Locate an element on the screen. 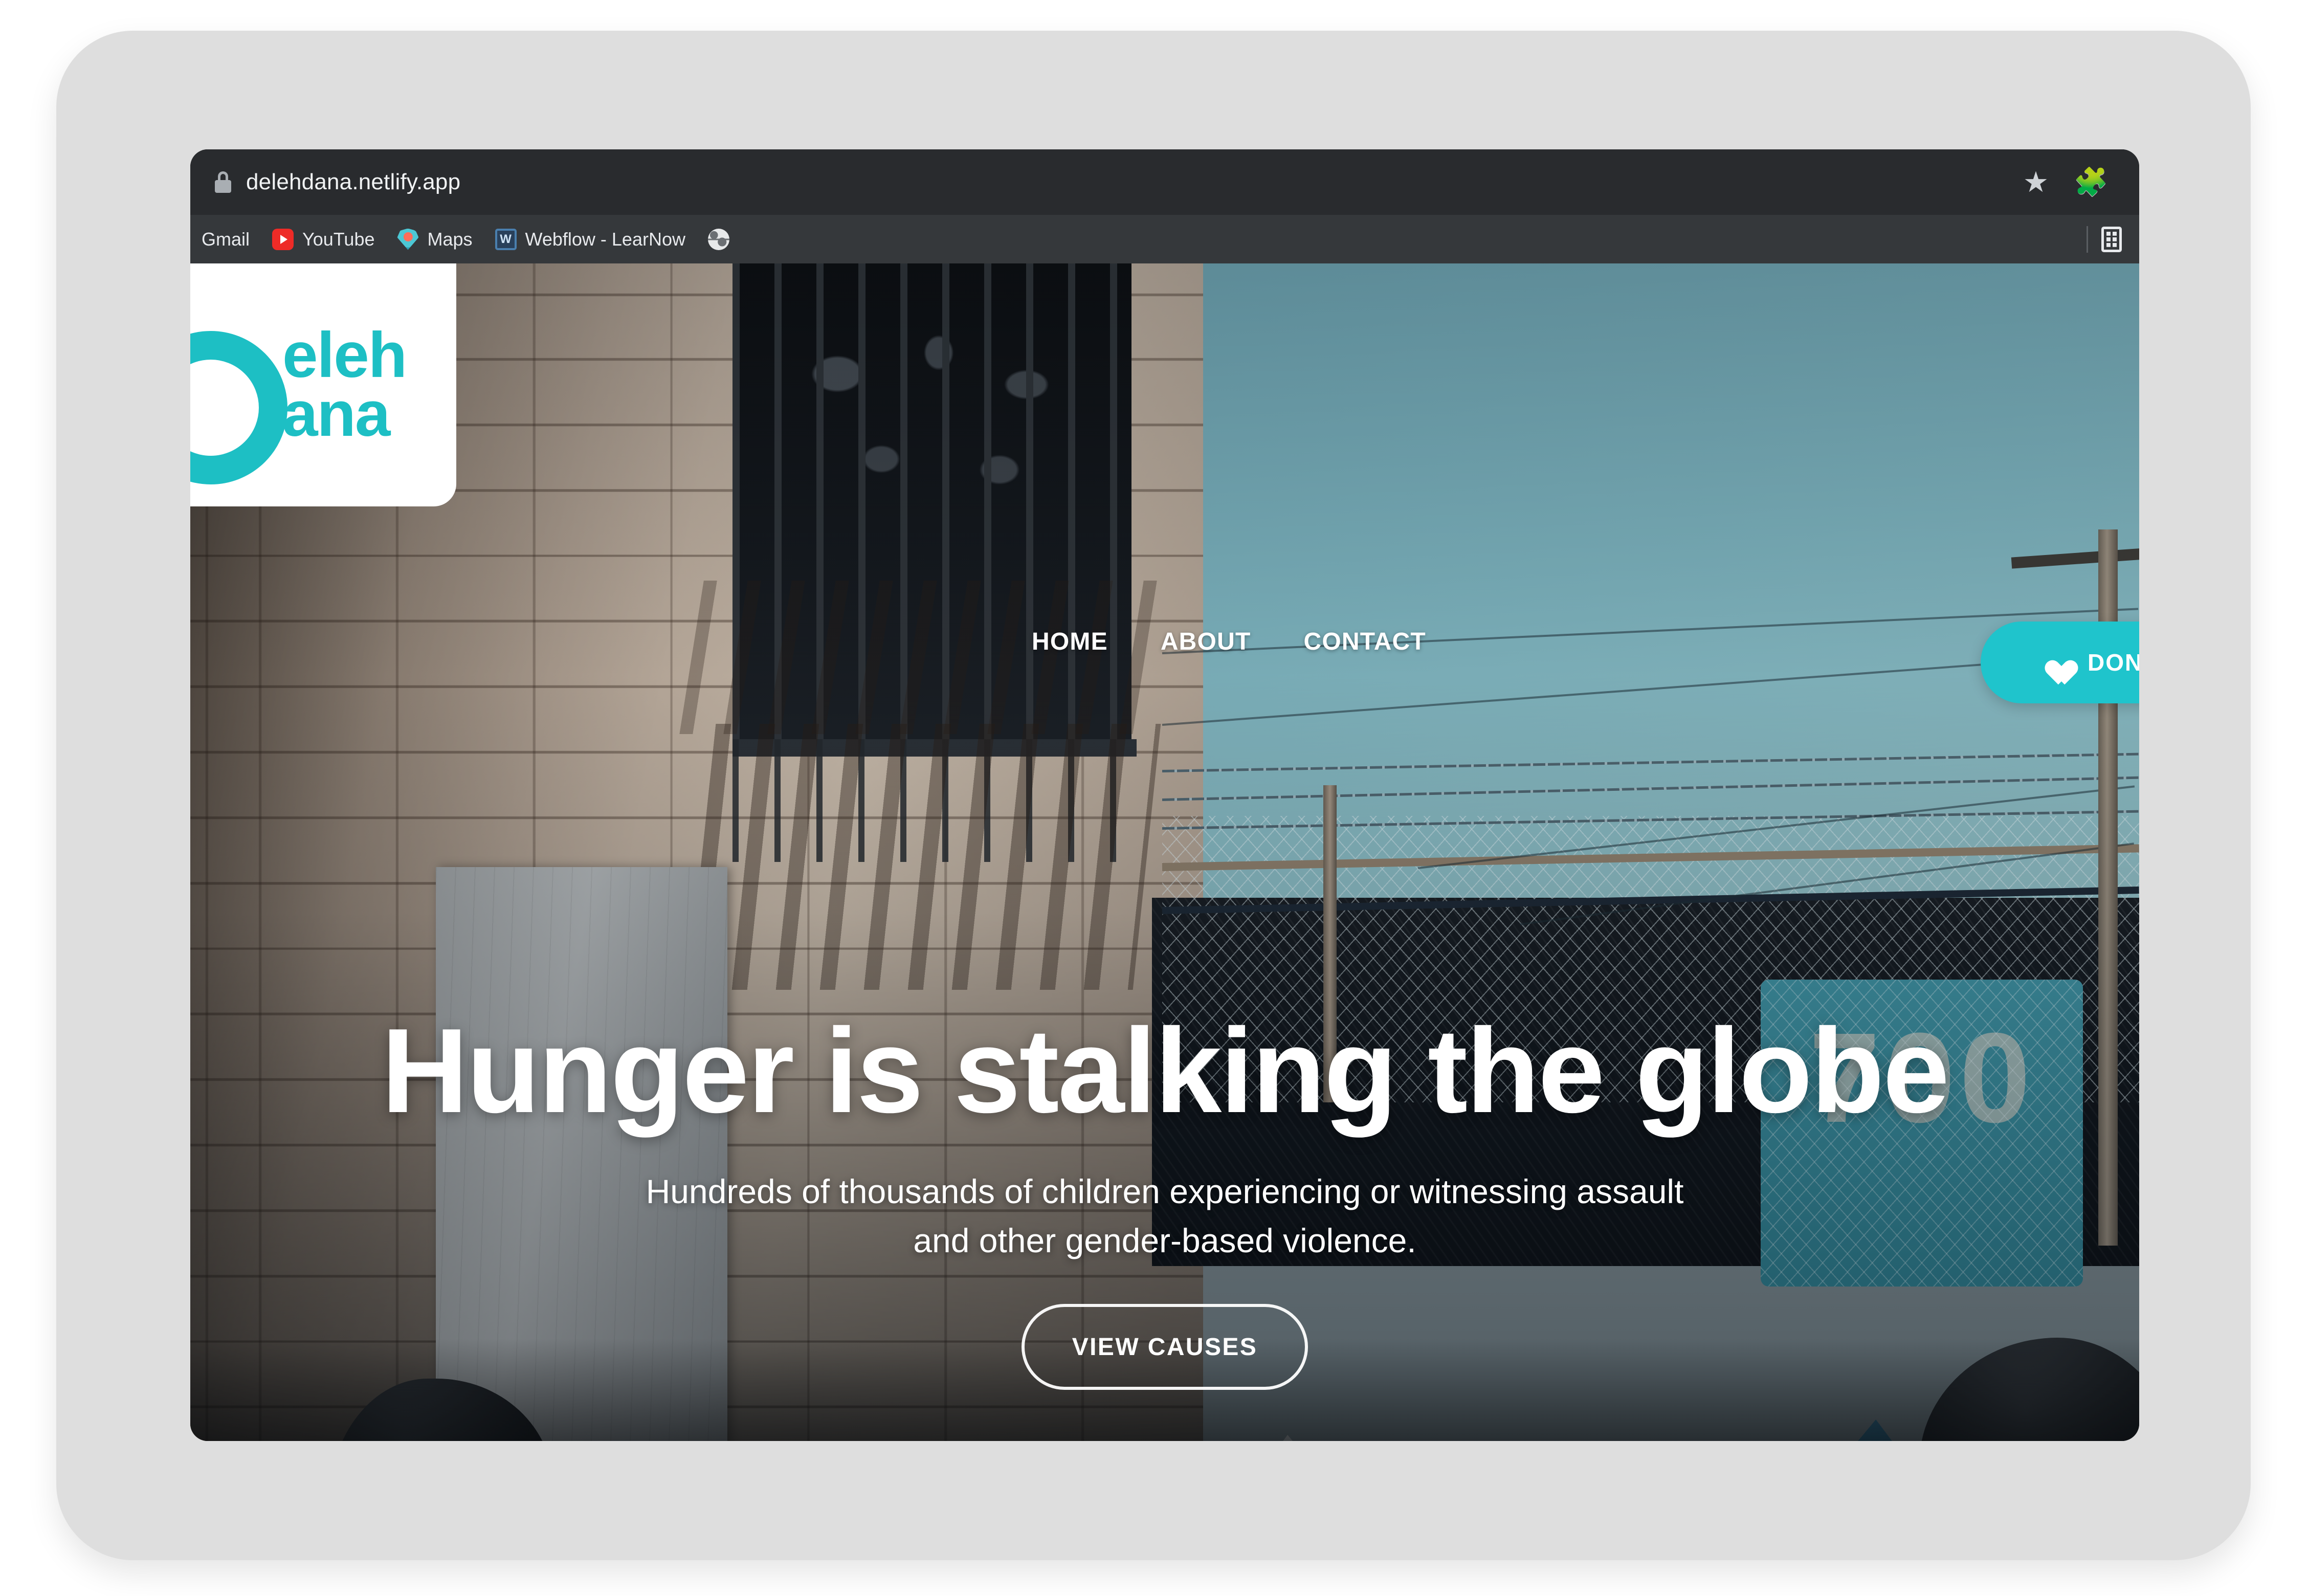  puzzle-icon: 🧩 is located at coordinates (2091, 182).